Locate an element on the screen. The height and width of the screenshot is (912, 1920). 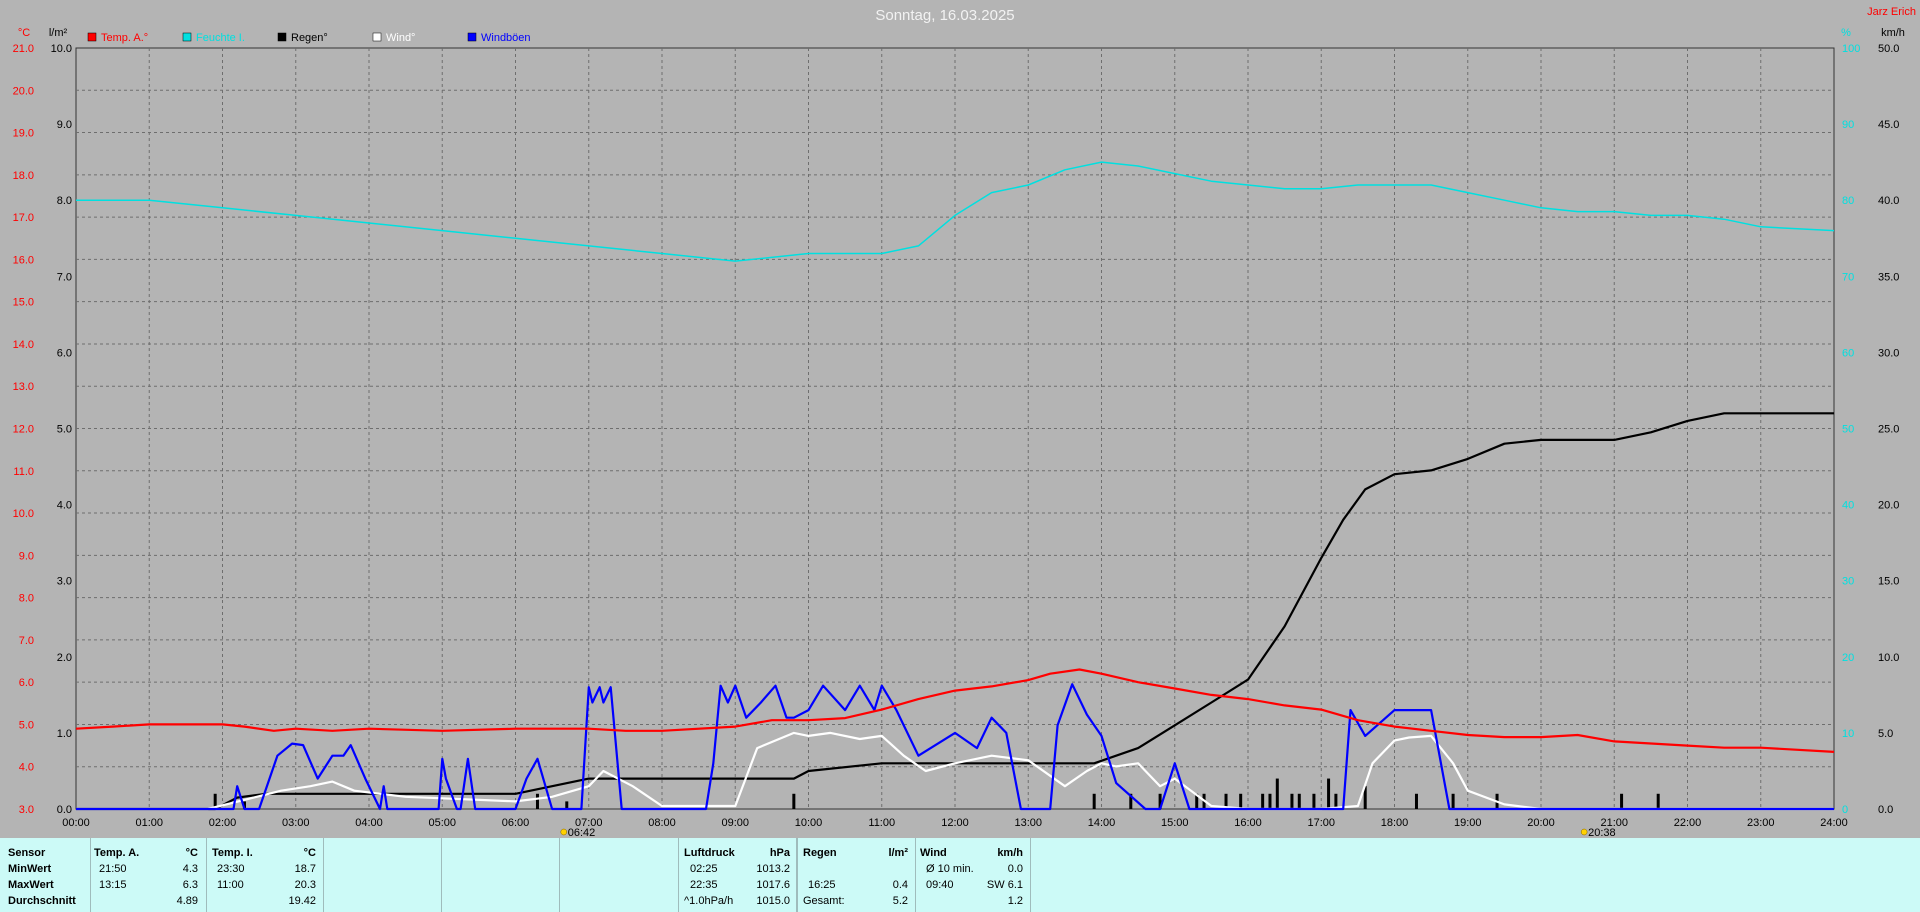
rain-tick-label: 9.0 is located at coordinates (64, 125).